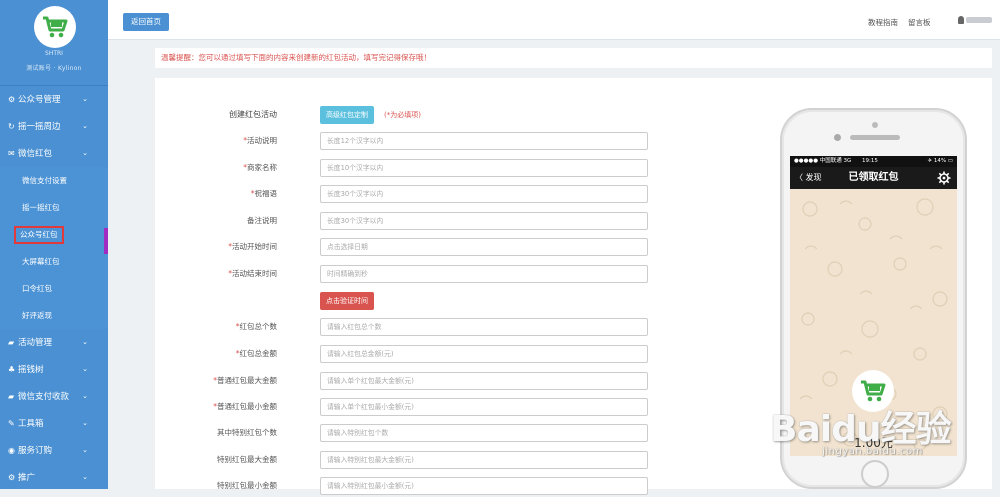  Describe the element at coordinates (484, 486) in the screenshot. I see `special-min-input: 请输入特别红包最小金额(元)` at that location.